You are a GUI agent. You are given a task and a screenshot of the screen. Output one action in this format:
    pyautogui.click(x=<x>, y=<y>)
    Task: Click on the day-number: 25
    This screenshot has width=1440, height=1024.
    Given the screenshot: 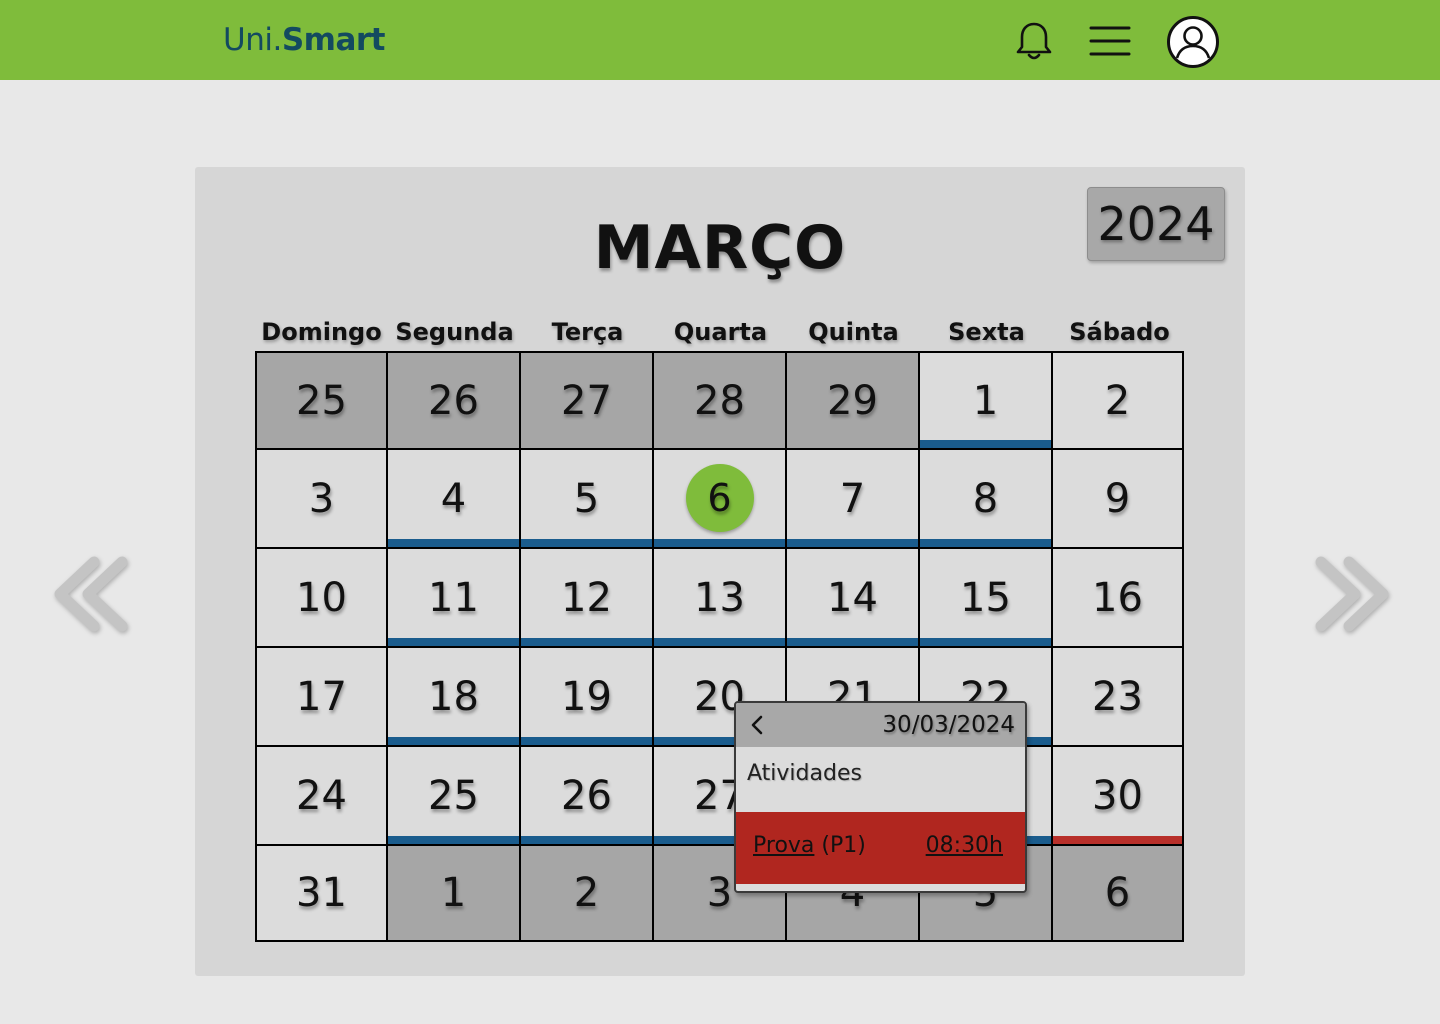 What is the action you would take?
    pyautogui.click(x=321, y=400)
    